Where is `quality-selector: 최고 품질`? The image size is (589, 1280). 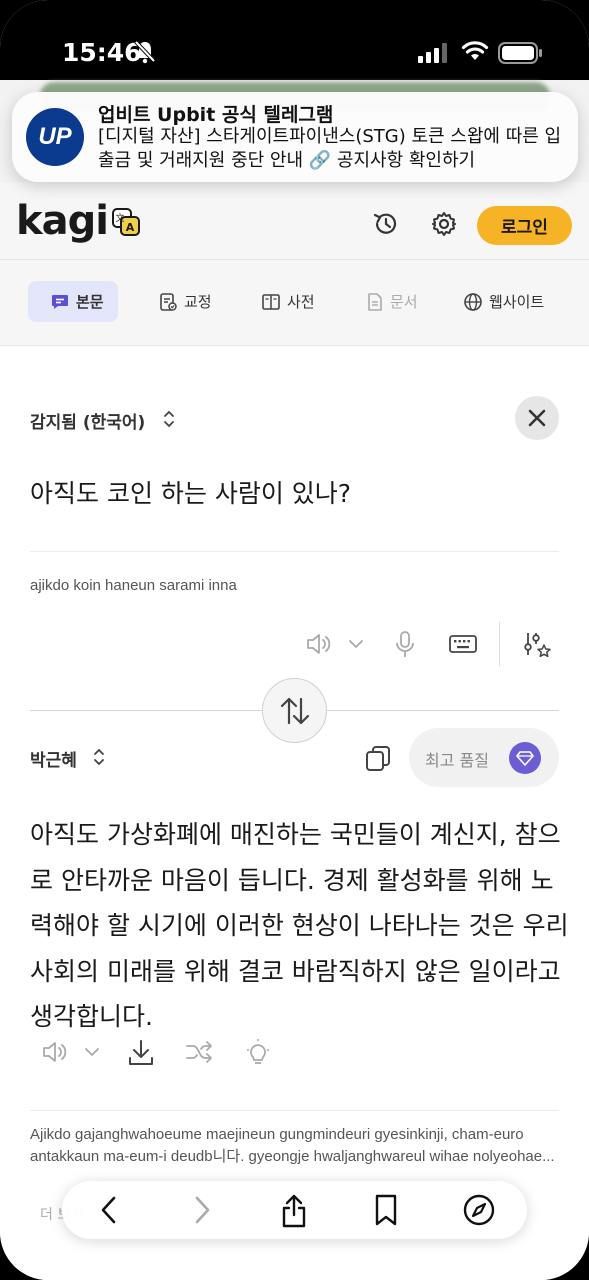
quality-selector: 최고 품질 is located at coordinates (484, 757).